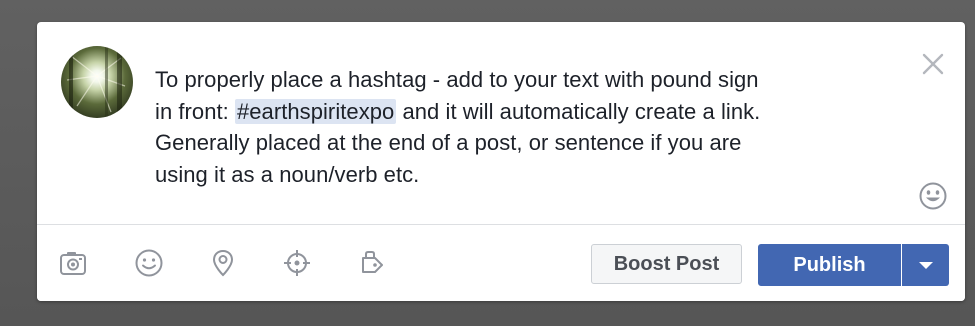 Image resolution: width=975 pixels, height=326 pixels. Describe the element at coordinates (297, 263) in the screenshot. I see `crosshair-icon` at that location.